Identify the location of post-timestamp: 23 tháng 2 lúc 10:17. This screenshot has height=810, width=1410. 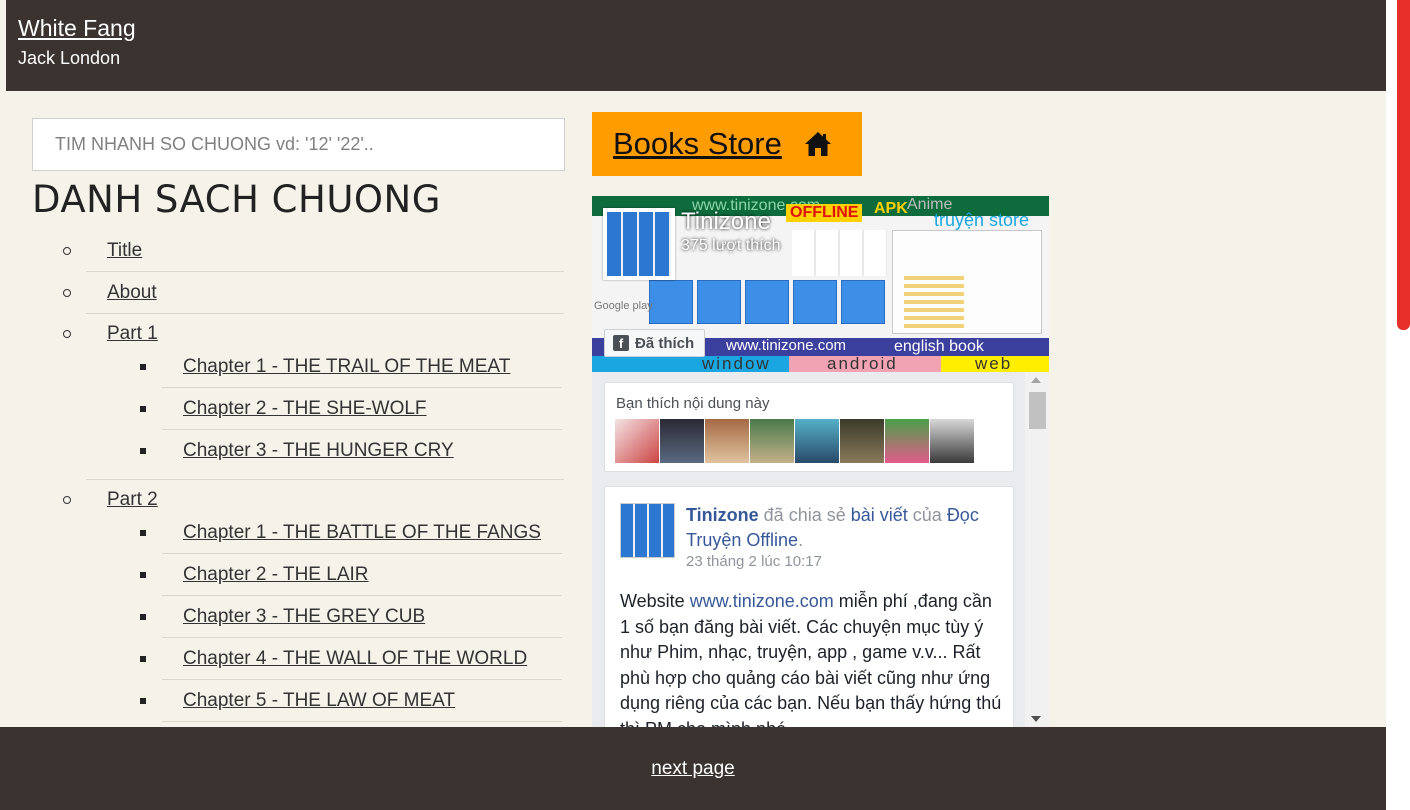
(754, 561).